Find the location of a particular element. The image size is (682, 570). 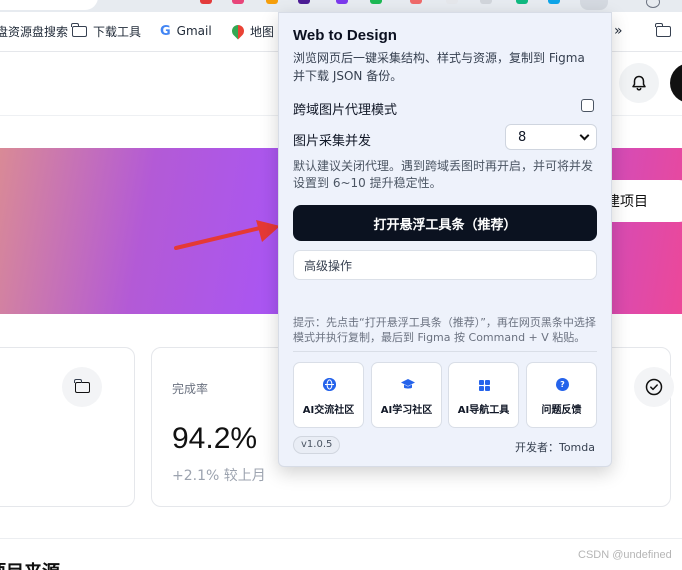

bookmark-label: 盘资源盘搜索 is located at coordinates (34, 31).